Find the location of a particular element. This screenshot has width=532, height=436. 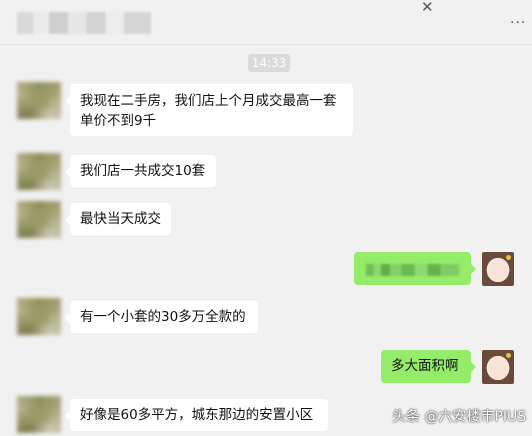

chat-title-blurred is located at coordinates (84, 23).